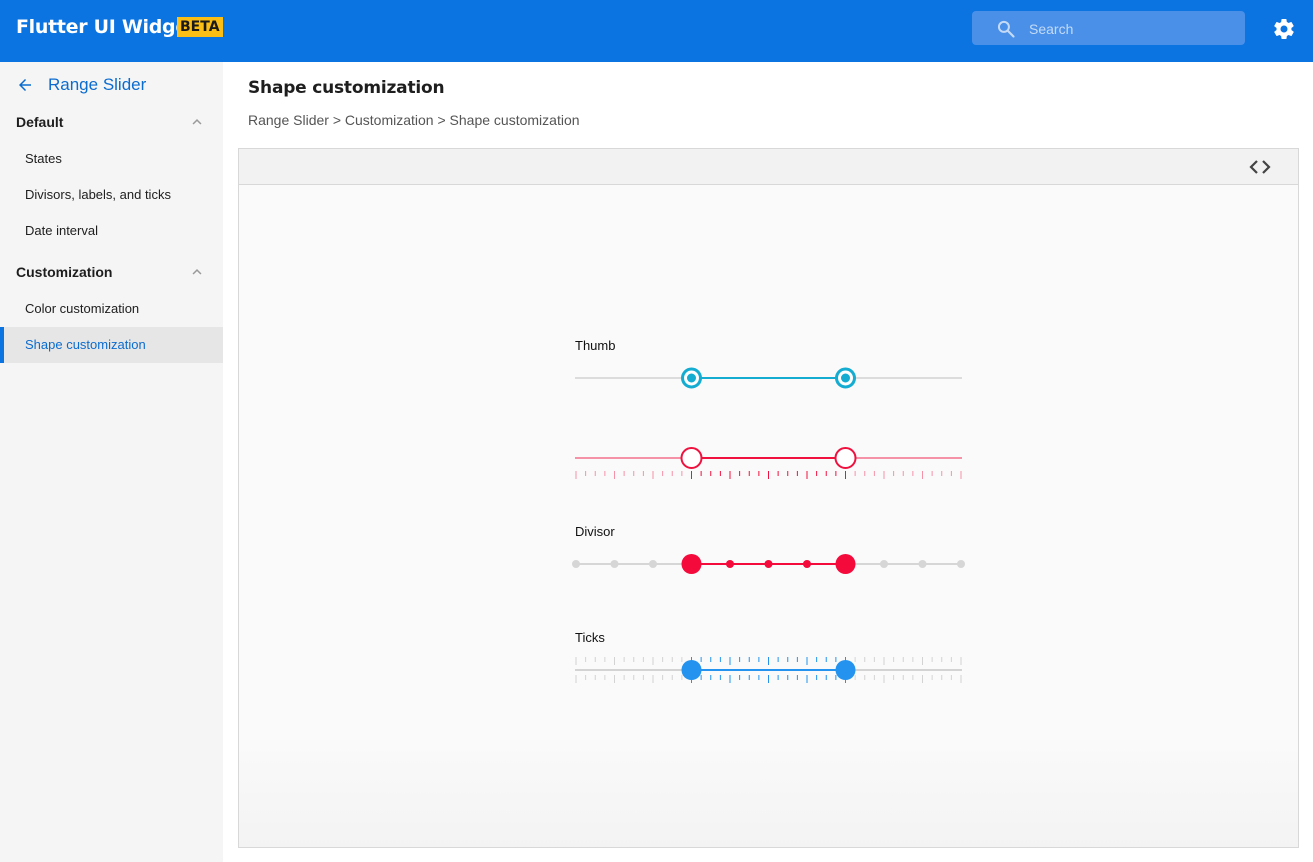 Image resolution: width=1313 pixels, height=862 pixels. What do you see at coordinates (768, 525) in the screenshot?
I see `range-sliders` at bounding box center [768, 525].